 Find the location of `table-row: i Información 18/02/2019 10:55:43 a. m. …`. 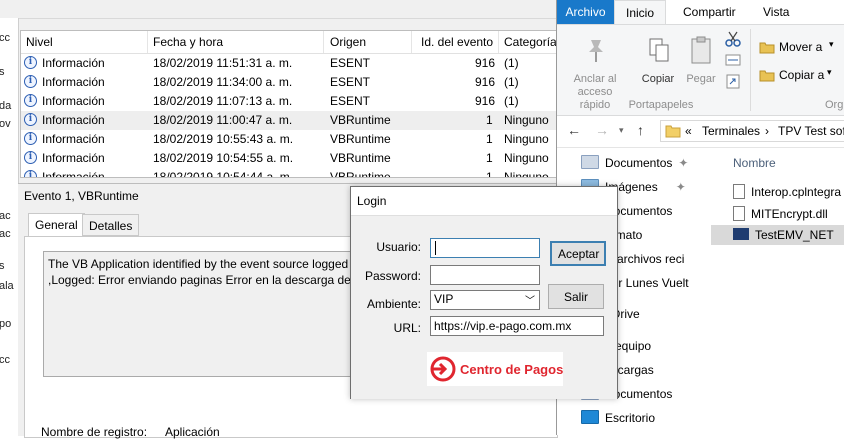

table-row: i Información 18/02/2019 10:55:43 a. m. … is located at coordinates (289, 139).